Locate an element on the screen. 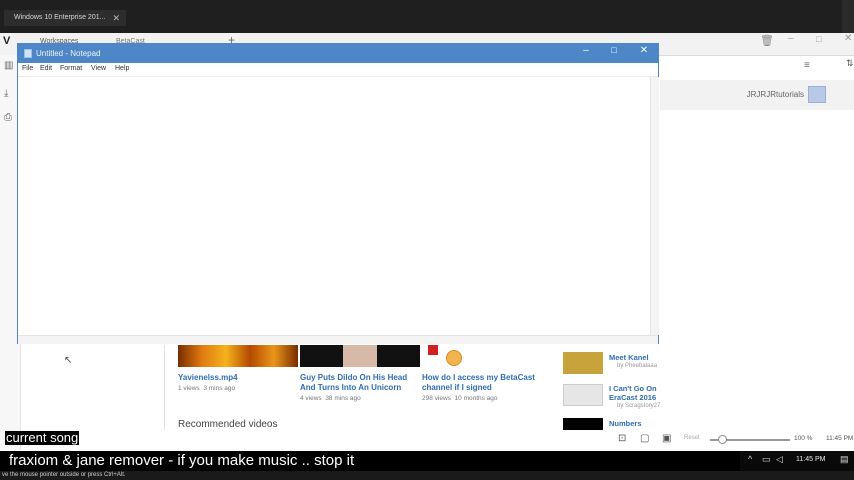  video-time: 38 mins ago is located at coordinates (343, 398).